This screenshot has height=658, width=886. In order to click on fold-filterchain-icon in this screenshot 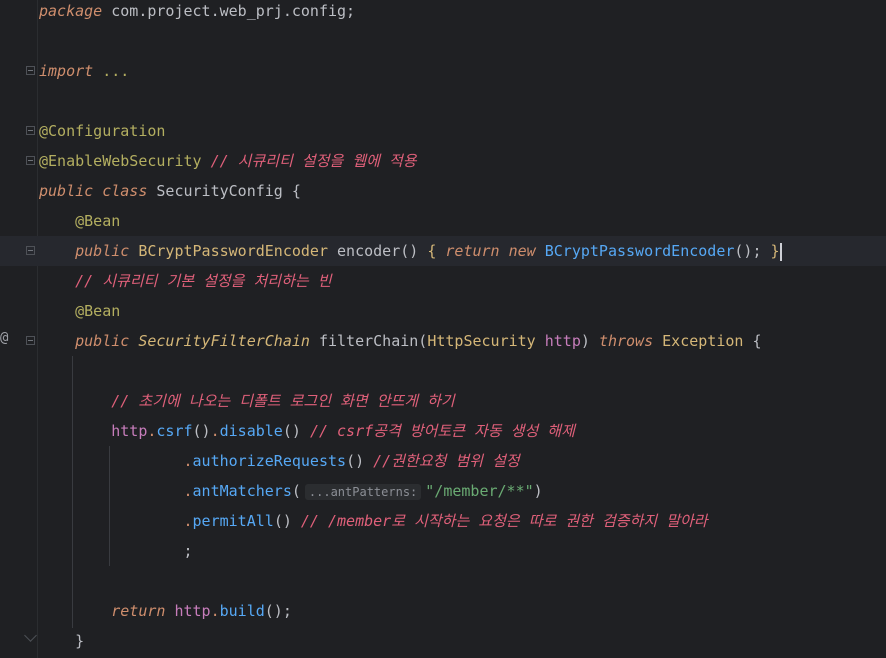, I will do `click(30, 340)`.